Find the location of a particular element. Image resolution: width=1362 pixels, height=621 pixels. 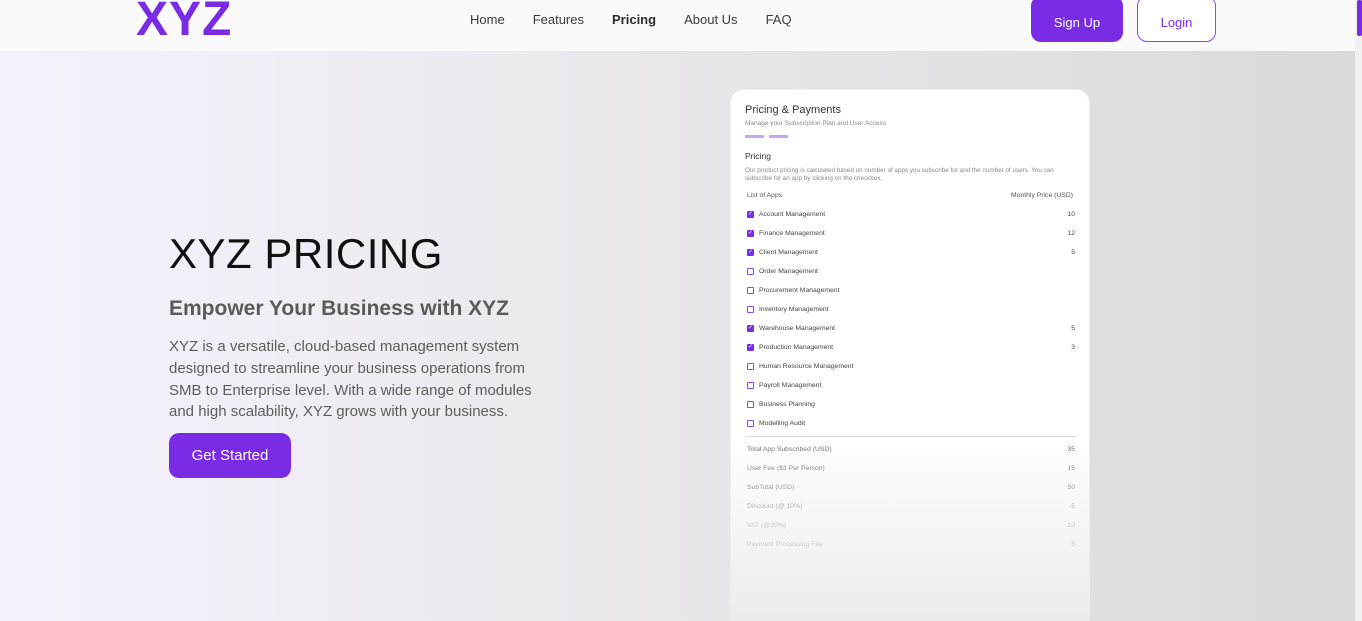

app-row: Business Planning is located at coordinates (911, 404).